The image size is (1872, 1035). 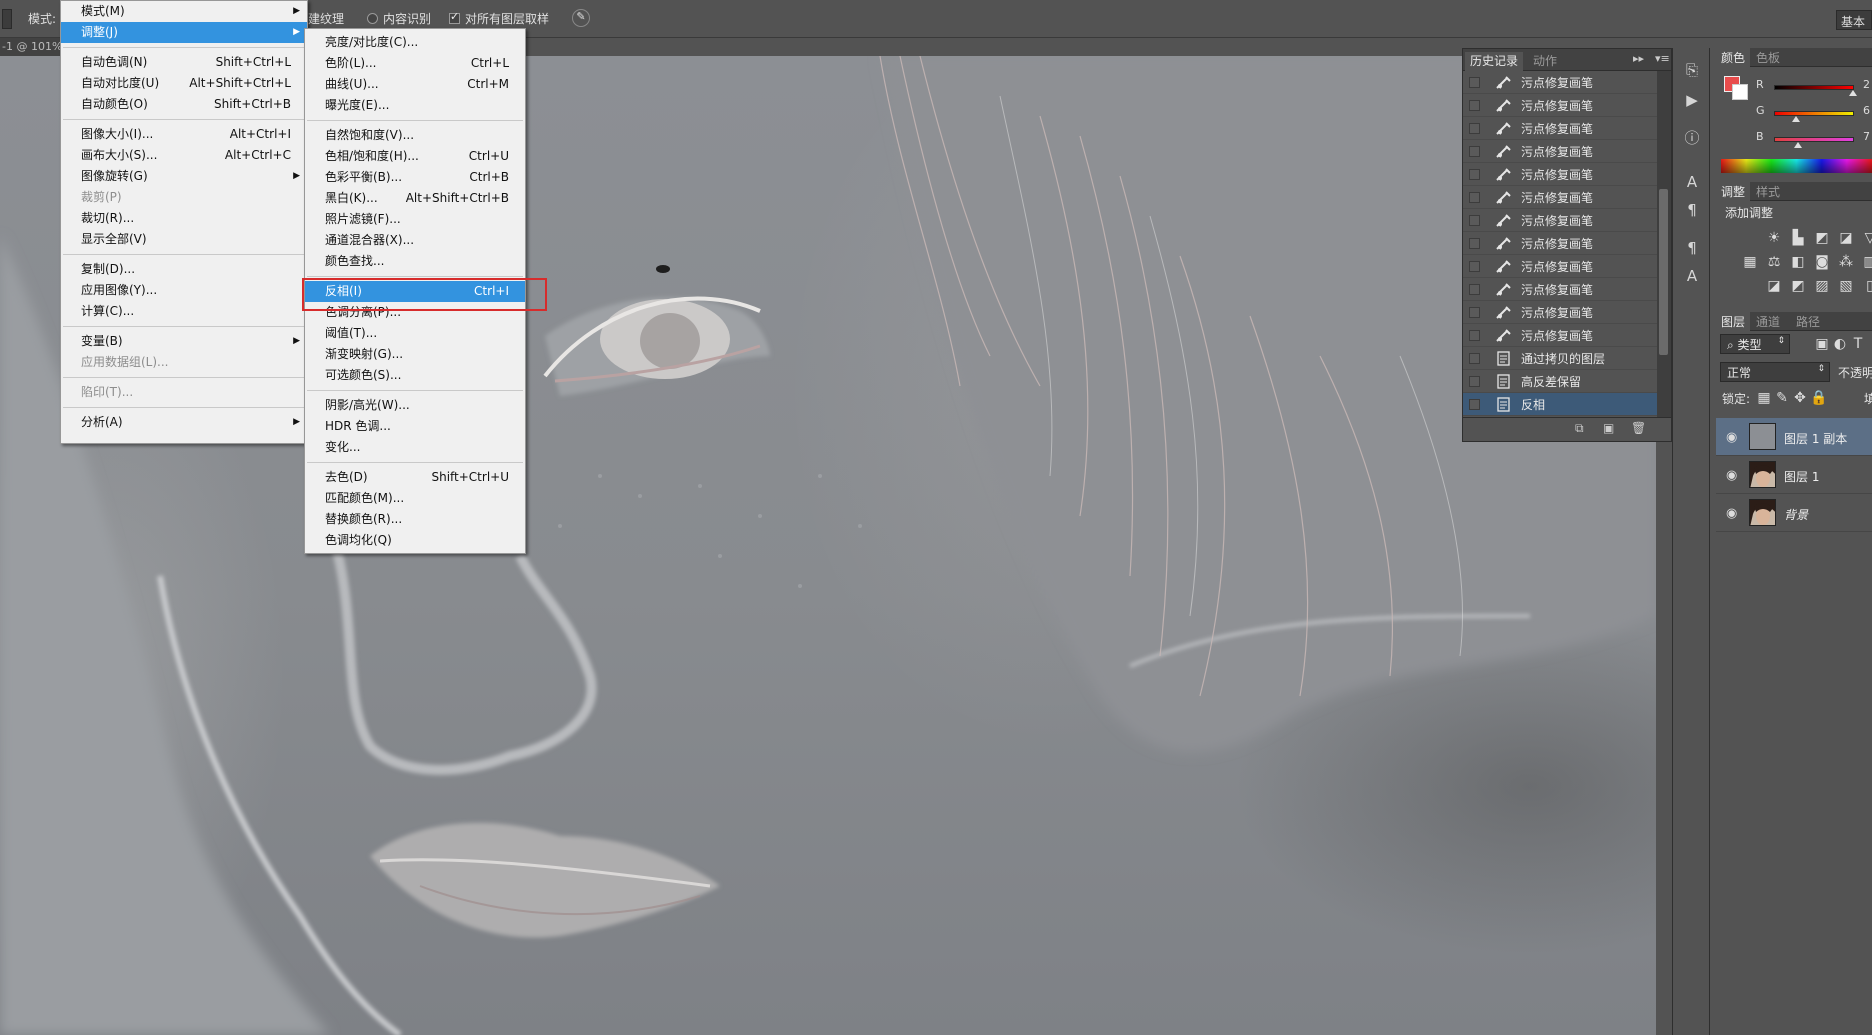 I want to click on image-menu-item: 图像大小(I)... Alt+Ctrl+I, so click(x=184, y=134).